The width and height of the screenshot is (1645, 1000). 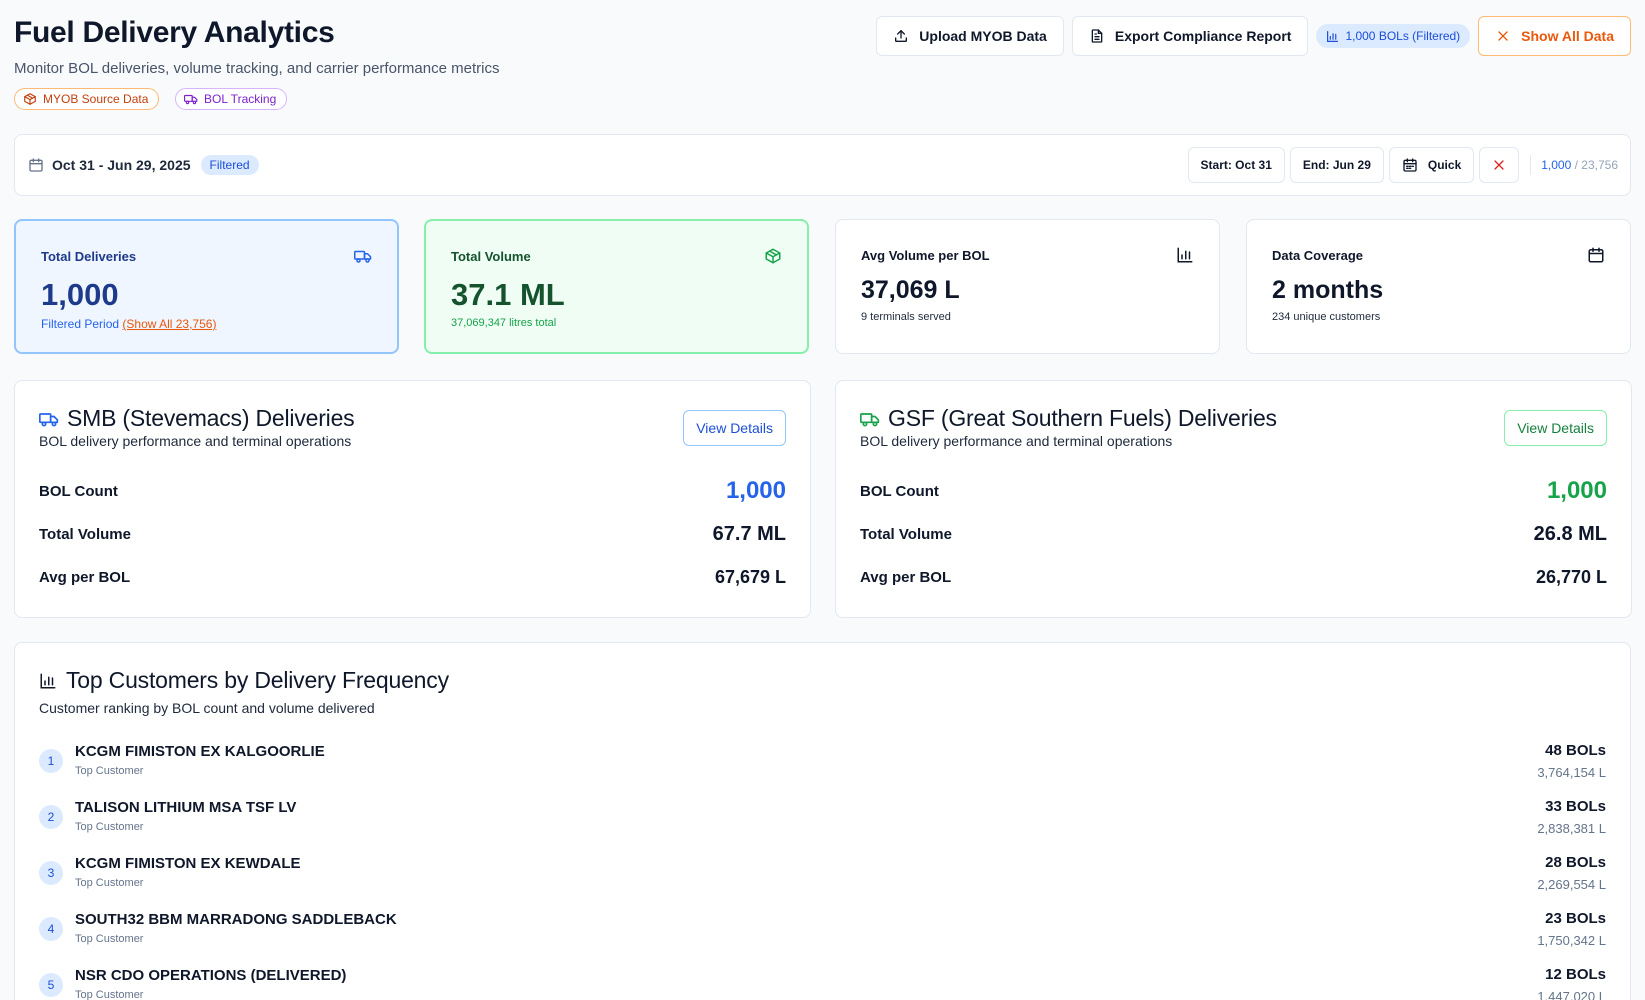 What do you see at coordinates (906, 317) in the screenshot?
I see `kpi-subtext: 9 terminals served` at bounding box center [906, 317].